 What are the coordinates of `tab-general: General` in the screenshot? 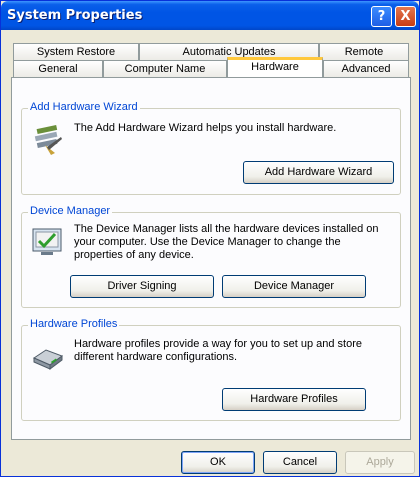 It's located at (58, 68).